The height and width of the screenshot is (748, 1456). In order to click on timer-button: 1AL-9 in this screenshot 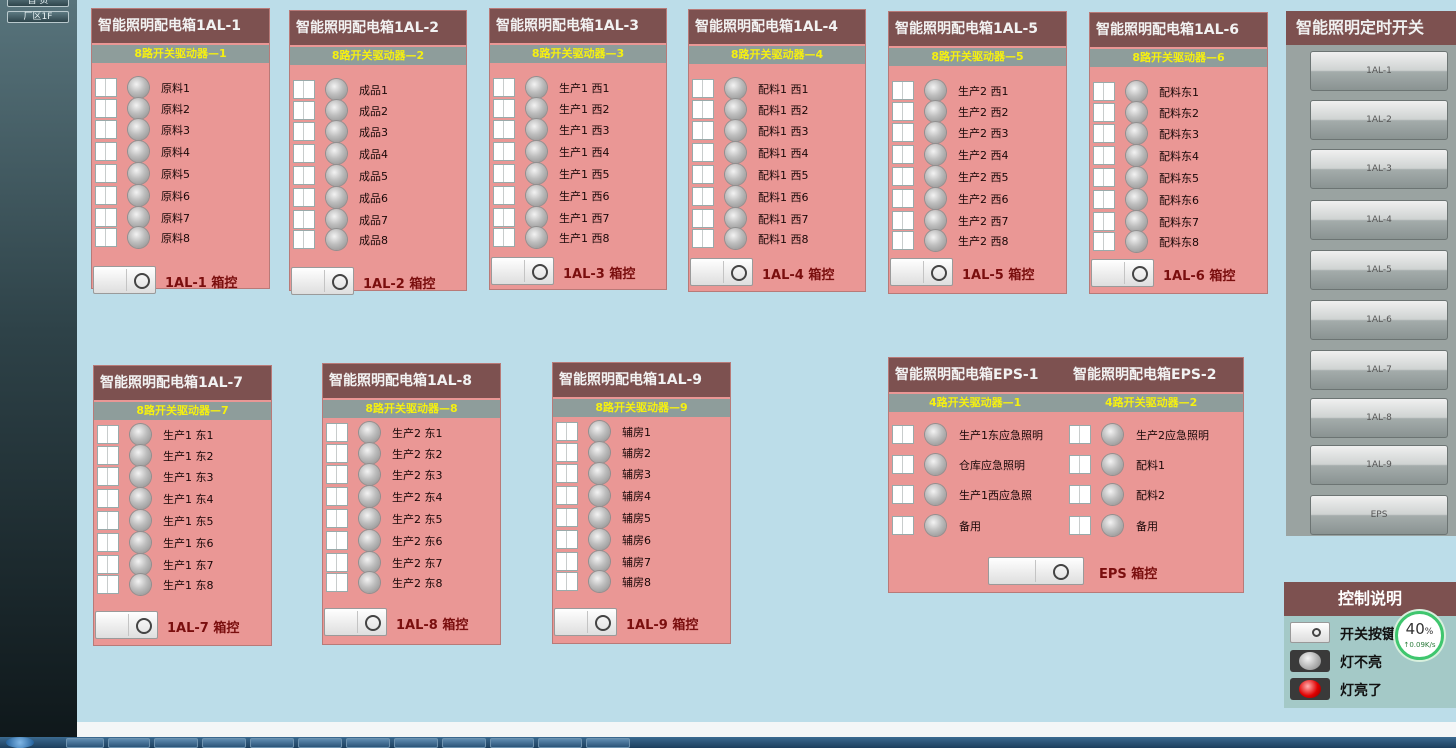, I will do `click(1379, 465)`.